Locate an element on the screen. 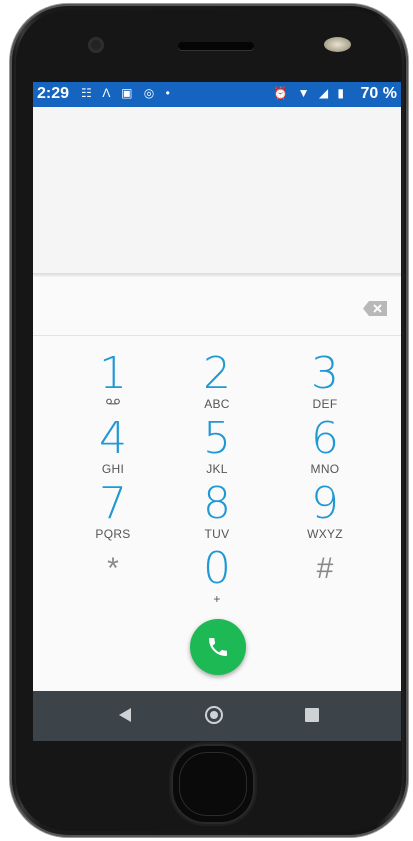  backspace-icon is located at coordinates (375, 308).